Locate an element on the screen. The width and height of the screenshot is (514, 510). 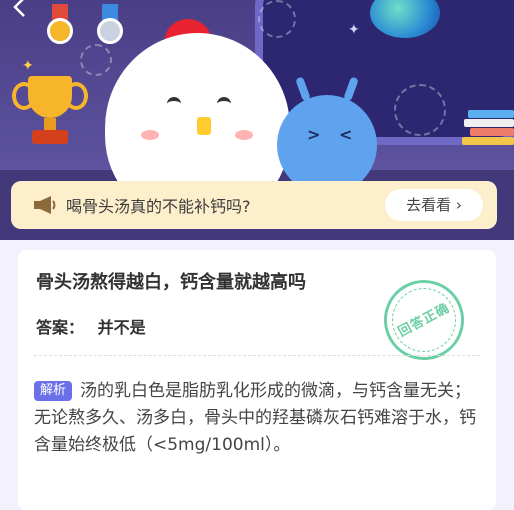
decor-ring is located at coordinates (420, 110).